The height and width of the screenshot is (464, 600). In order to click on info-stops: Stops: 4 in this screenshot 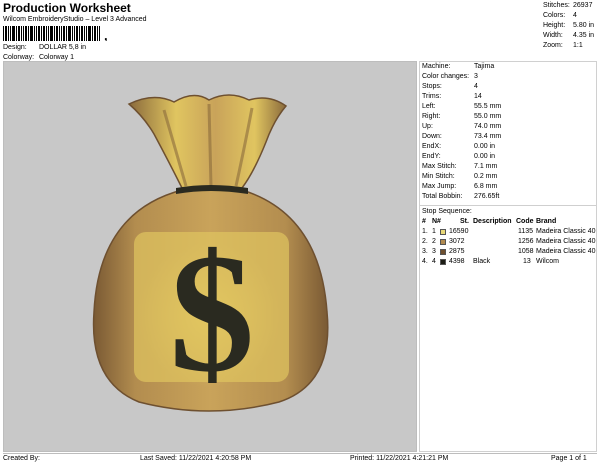, I will do `click(450, 86)`.